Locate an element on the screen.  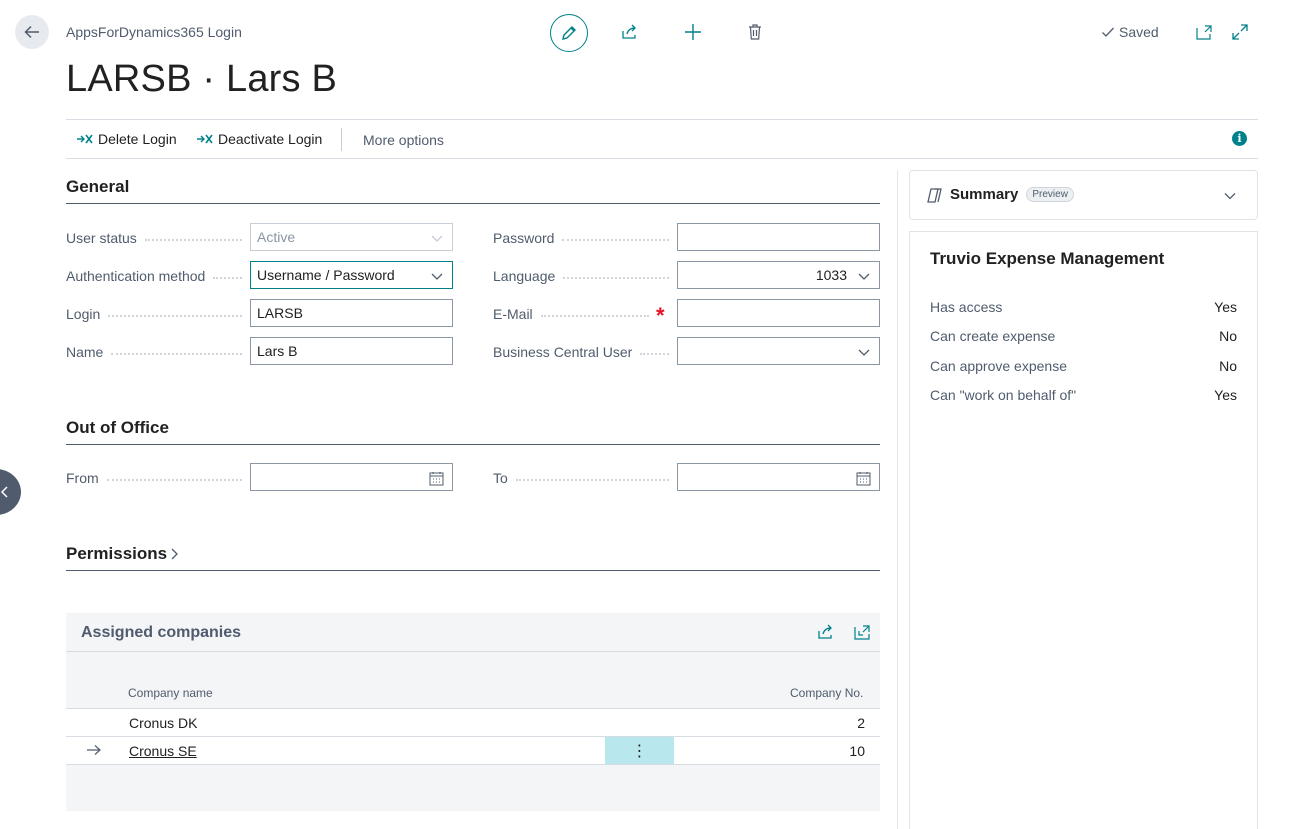
factbox-row: Can "work on behalf of" Yes is located at coordinates (1083, 395).